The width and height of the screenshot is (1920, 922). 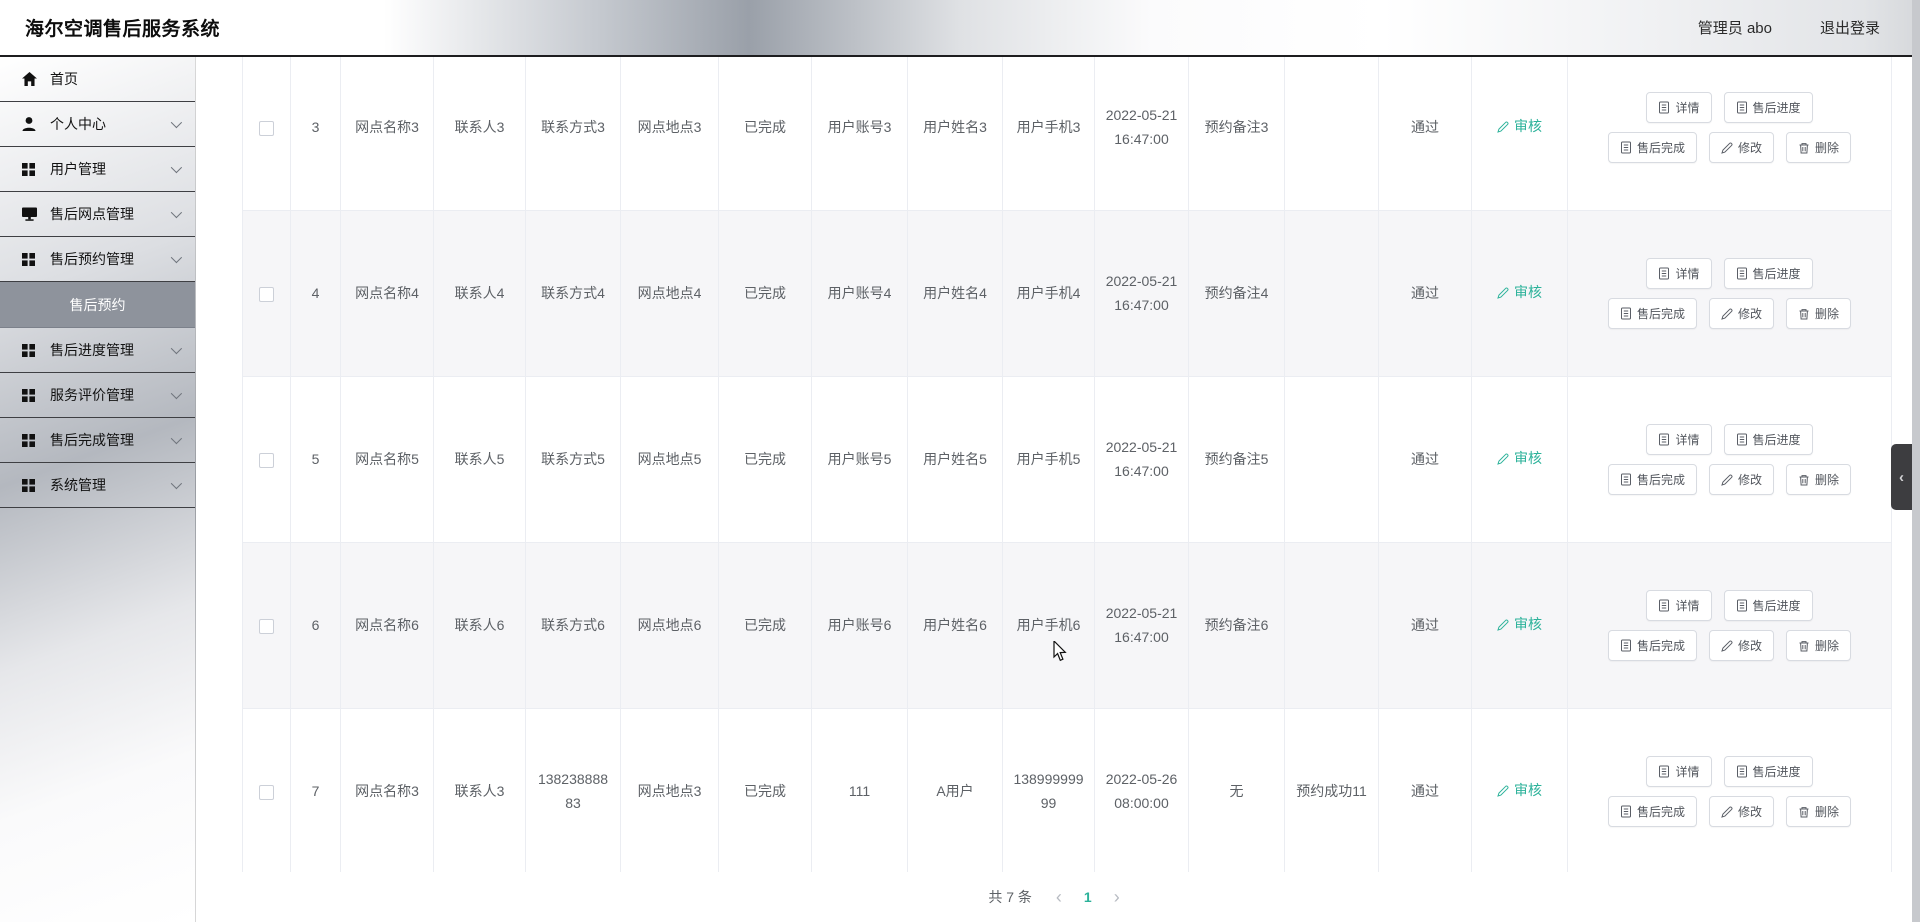 I want to click on sidebar-item-label: 个人中心, so click(x=78, y=124).